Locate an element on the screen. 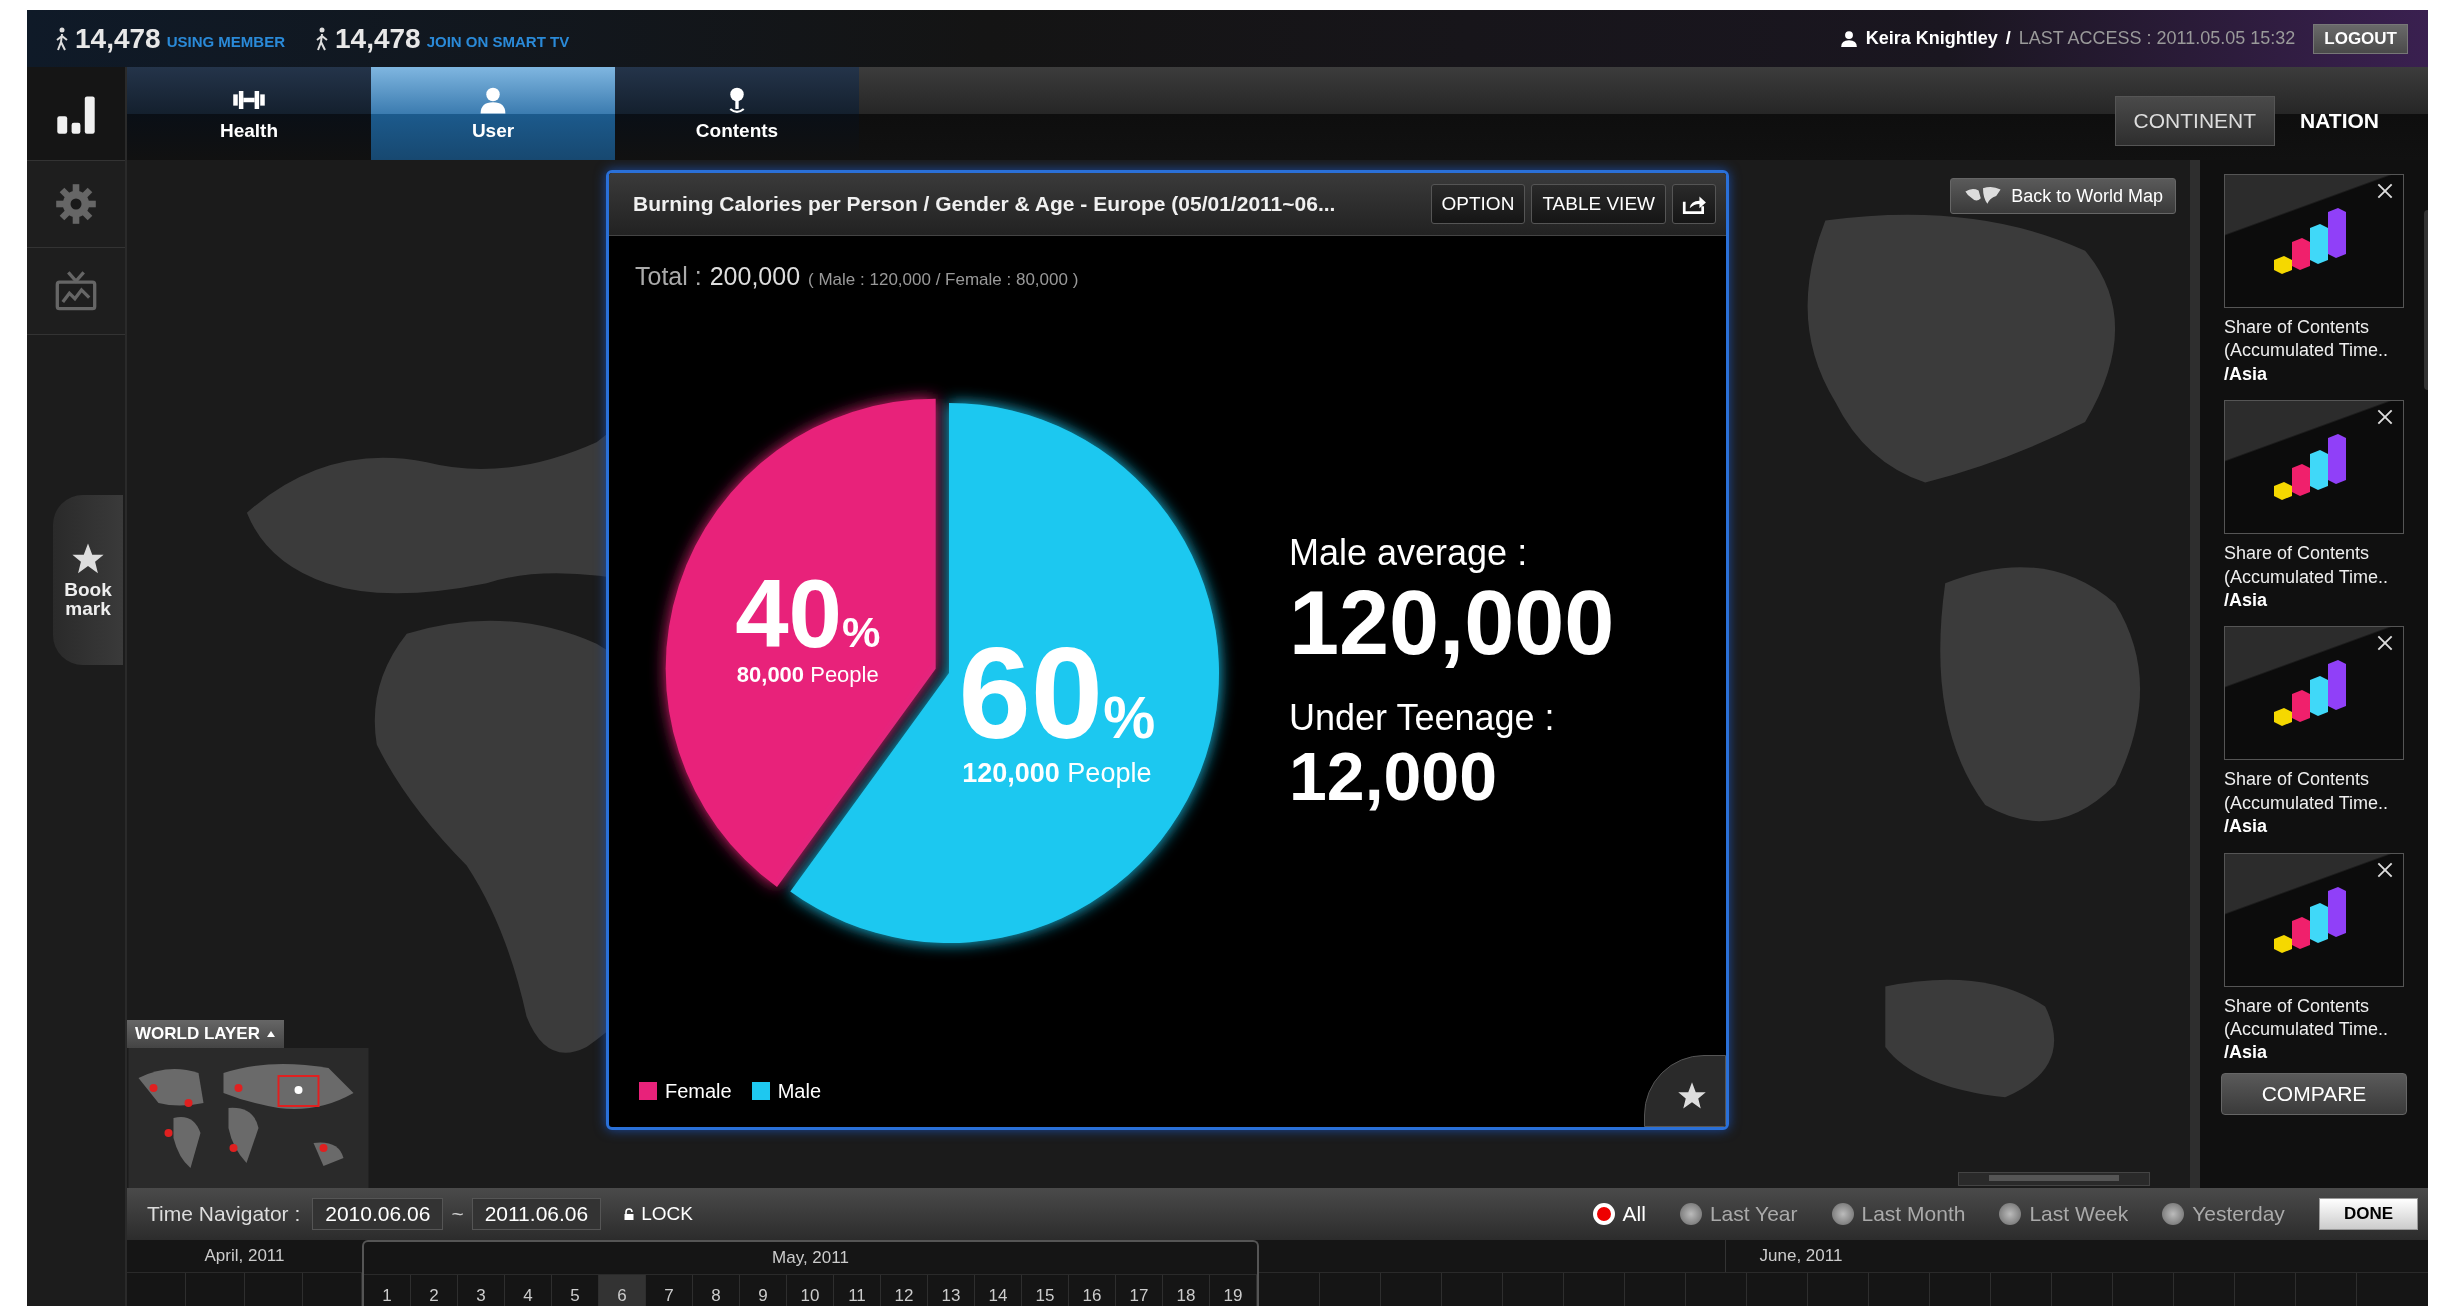  calendar-day: 8 is located at coordinates (716, 1290).